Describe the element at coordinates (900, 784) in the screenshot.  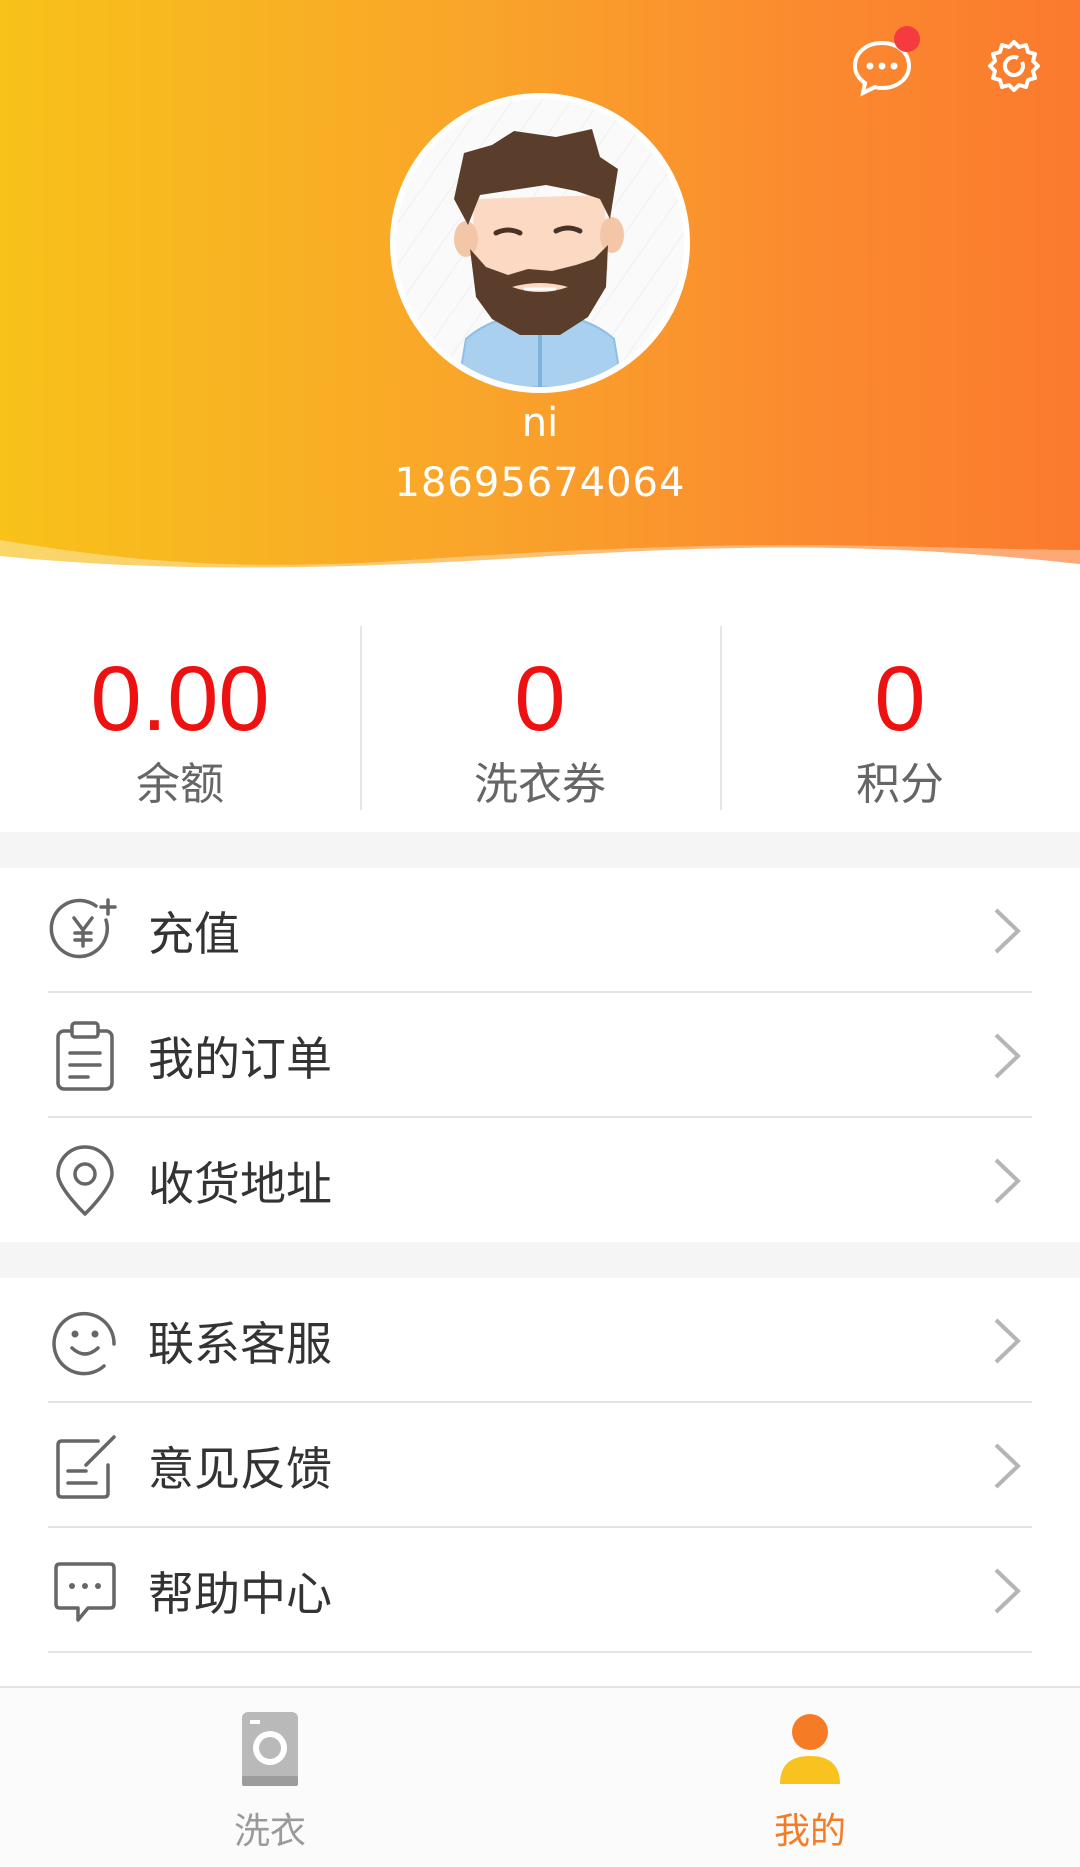
I see `stat-label: 积分` at that location.